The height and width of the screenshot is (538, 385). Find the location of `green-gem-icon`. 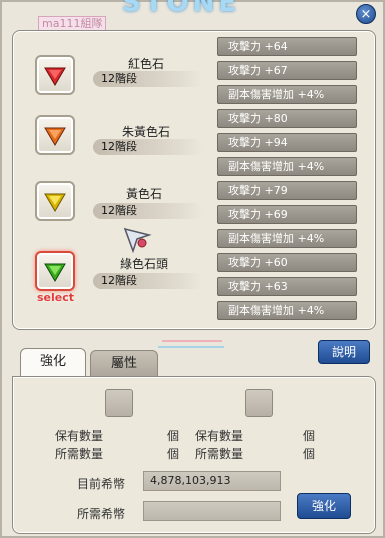

green-gem-icon is located at coordinates (55, 272).